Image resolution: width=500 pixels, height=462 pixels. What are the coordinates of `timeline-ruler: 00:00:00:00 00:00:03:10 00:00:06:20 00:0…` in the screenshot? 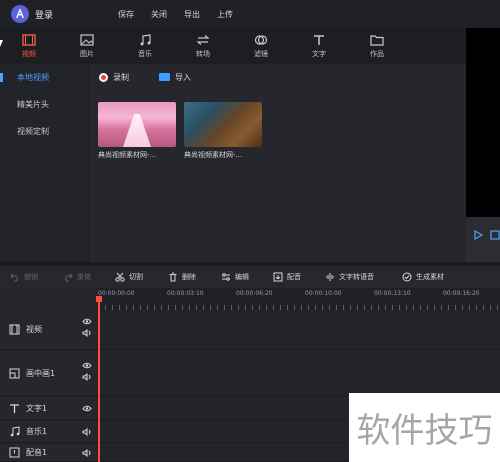 It's located at (299, 299).